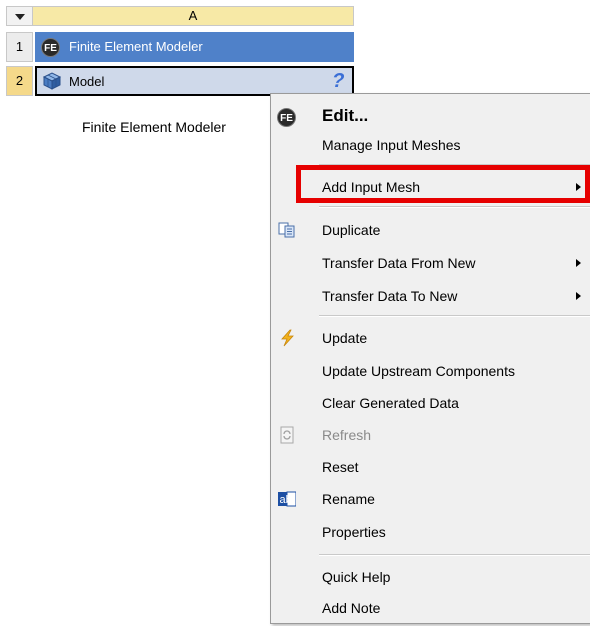 The image size is (590, 626). What do you see at coordinates (390, 296) in the screenshot?
I see `menu-item-label: Transfer Data To New` at bounding box center [390, 296].